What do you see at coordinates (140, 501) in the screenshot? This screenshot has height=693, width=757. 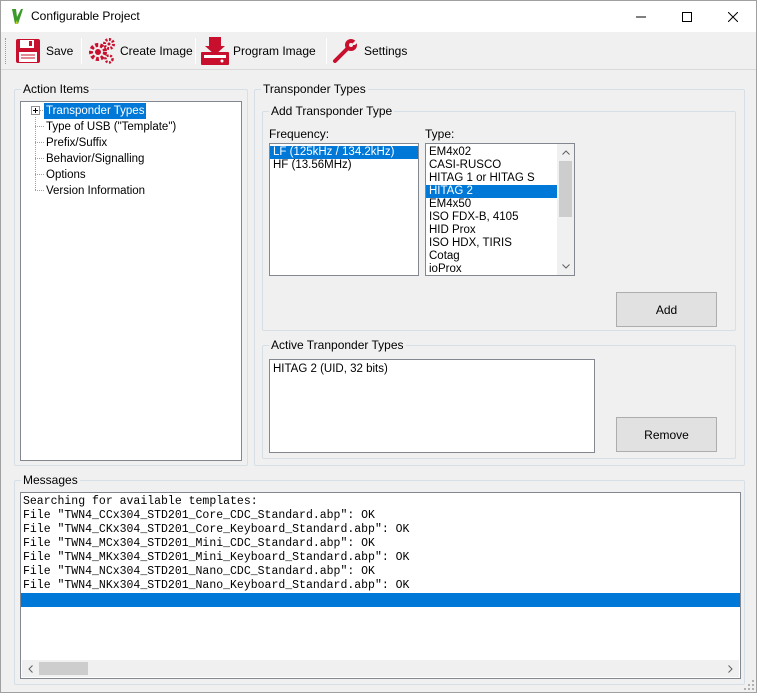 I see `message-line: Searching for available templates:` at bounding box center [140, 501].